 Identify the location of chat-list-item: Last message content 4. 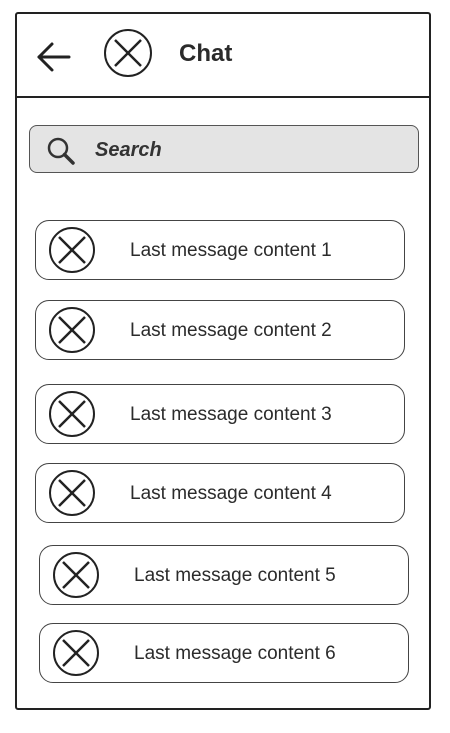
(220, 493).